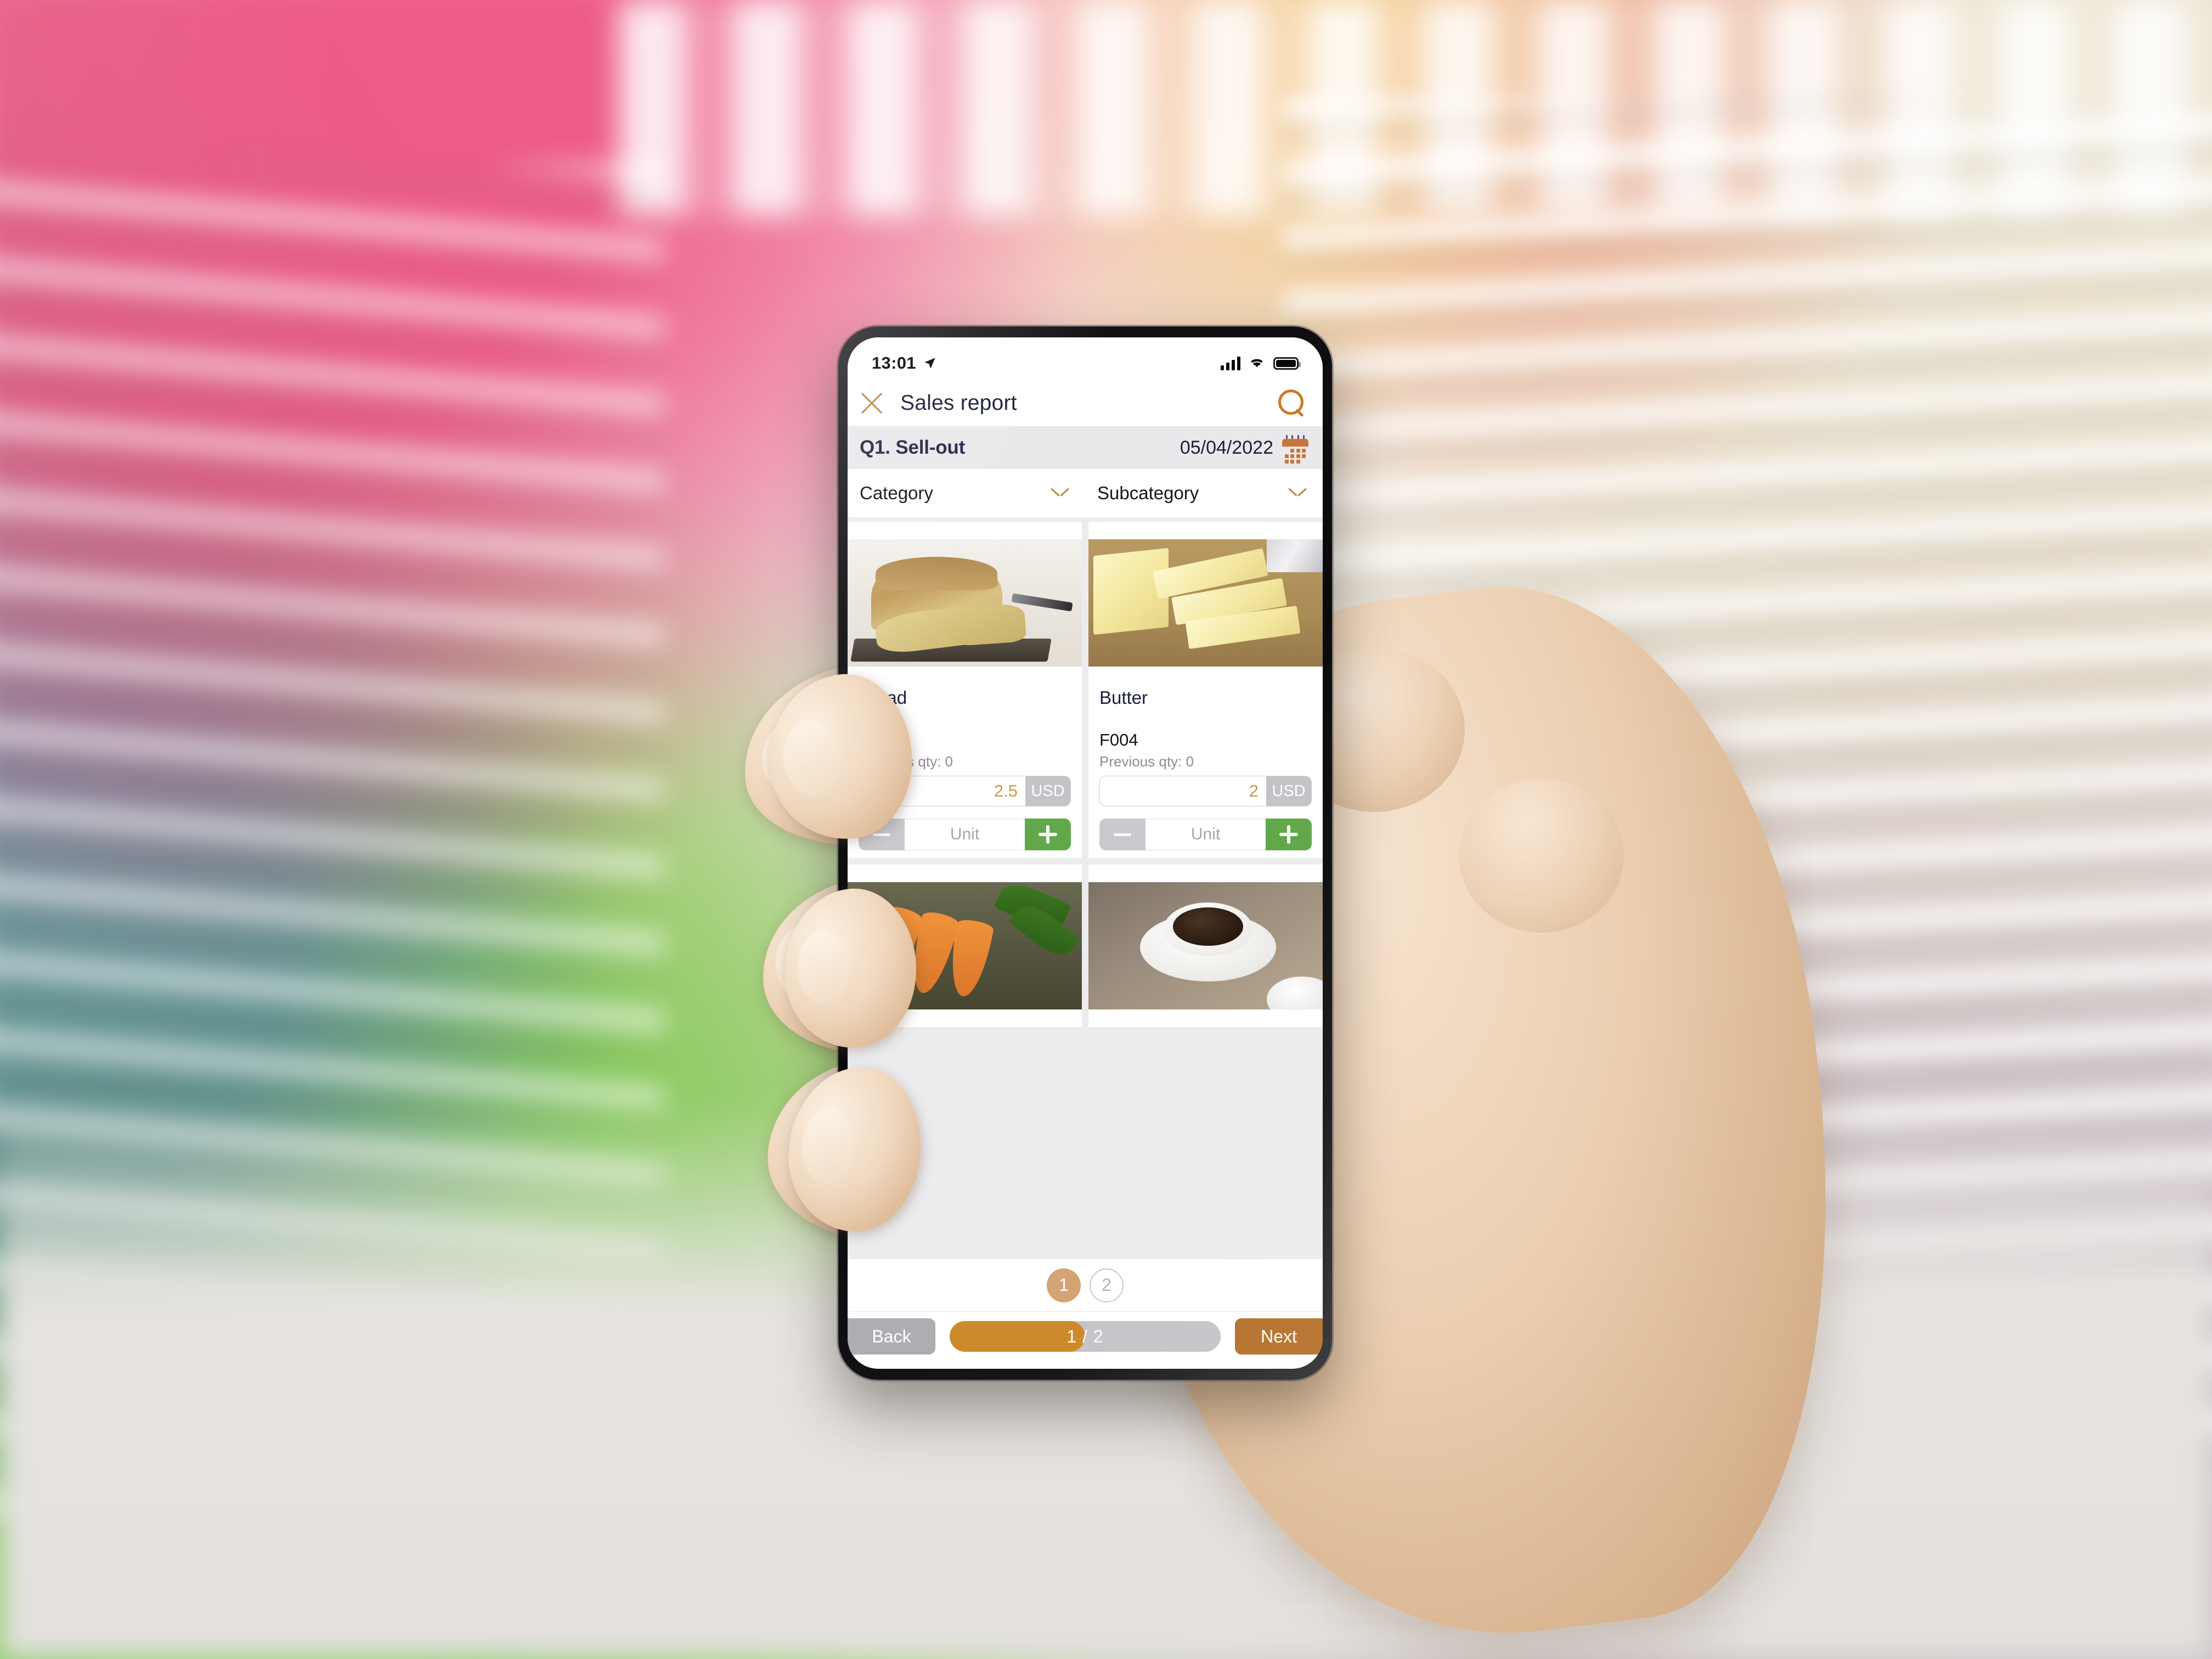 Image resolution: width=2212 pixels, height=1659 pixels. I want to click on wifi-icon, so click(1257, 363).